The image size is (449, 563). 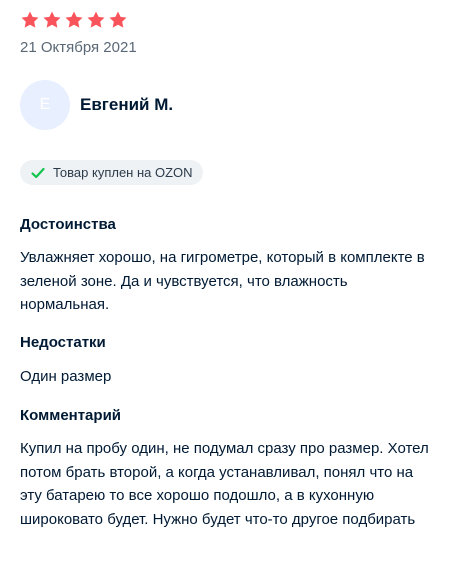 I want to click on disadvantages-title: Недостатки, so click(x=63, y=342).